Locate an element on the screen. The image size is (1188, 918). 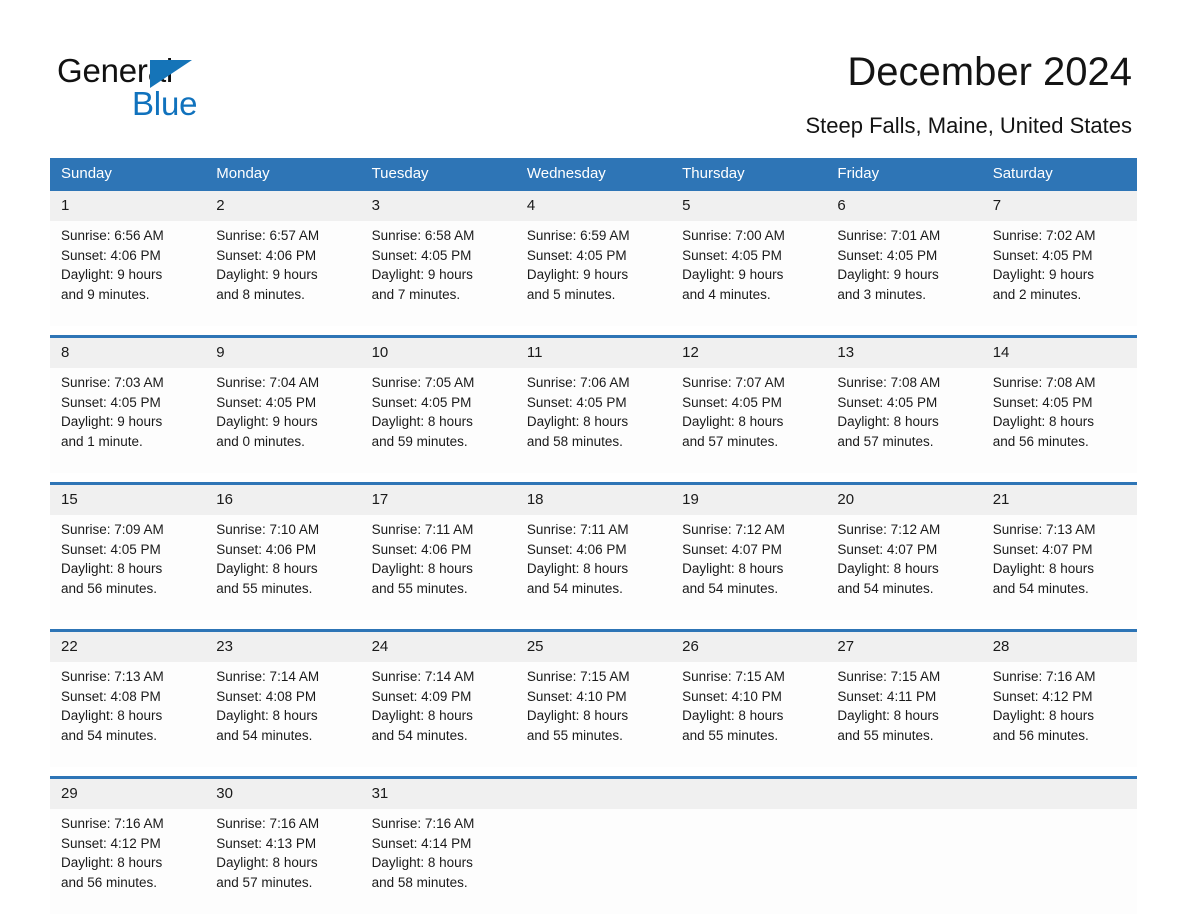
day-number: 6 is located at coordinates (904, 206).